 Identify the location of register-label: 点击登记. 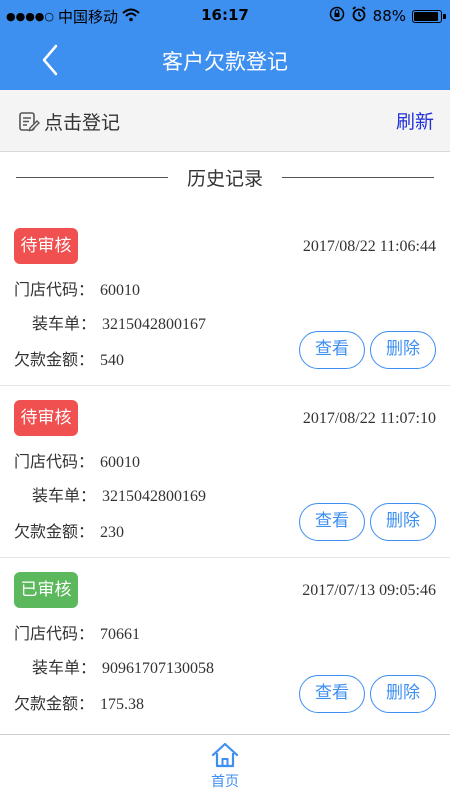
(82, 123).